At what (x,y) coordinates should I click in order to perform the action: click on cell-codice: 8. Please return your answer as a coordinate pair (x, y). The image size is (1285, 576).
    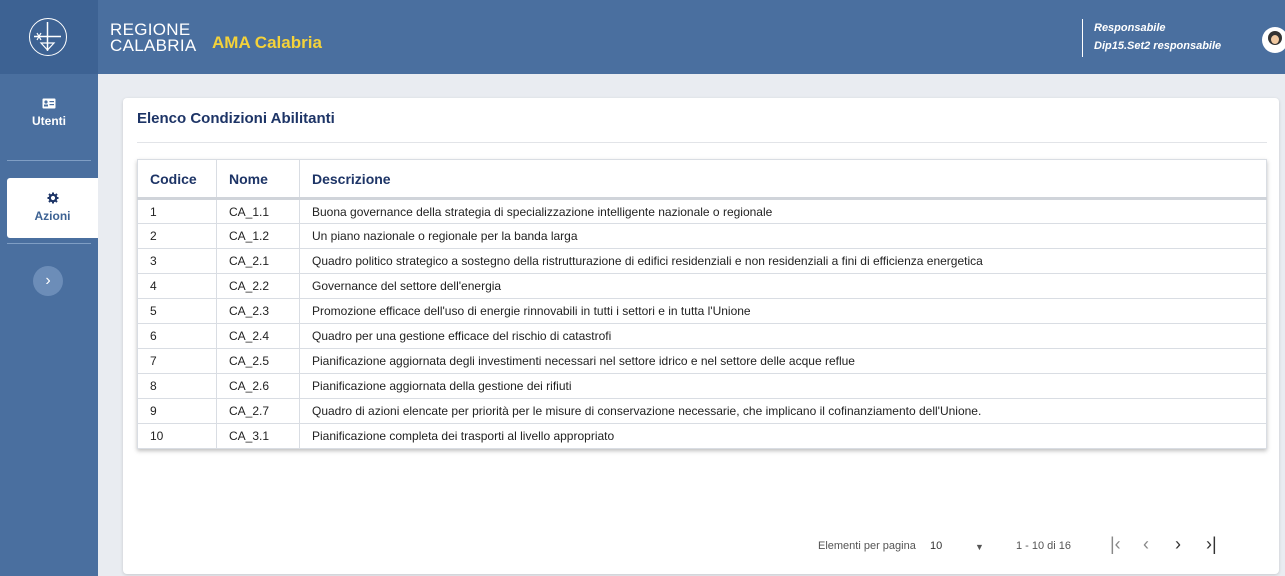
    Looking at the image, I should click on (177, 386).